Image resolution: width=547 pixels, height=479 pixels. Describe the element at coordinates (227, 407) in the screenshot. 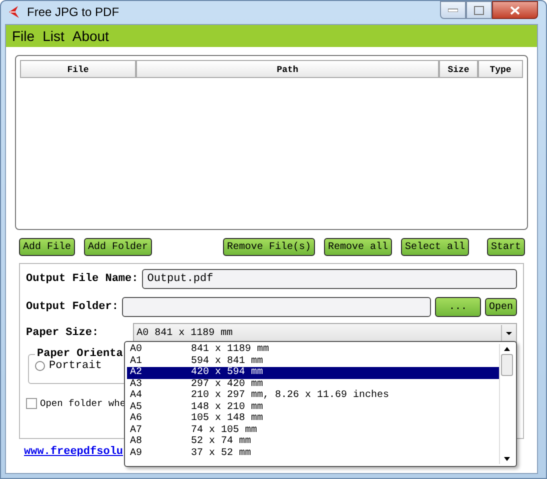

I see `size-dimensions: 148 x 210 mm` at that location.